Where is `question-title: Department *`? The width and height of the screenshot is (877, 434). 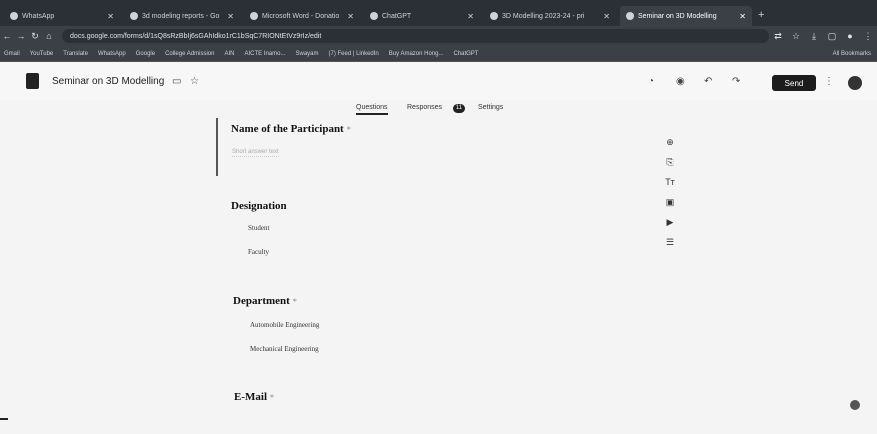
question-title: Department * is located at coordinates (265, 301).